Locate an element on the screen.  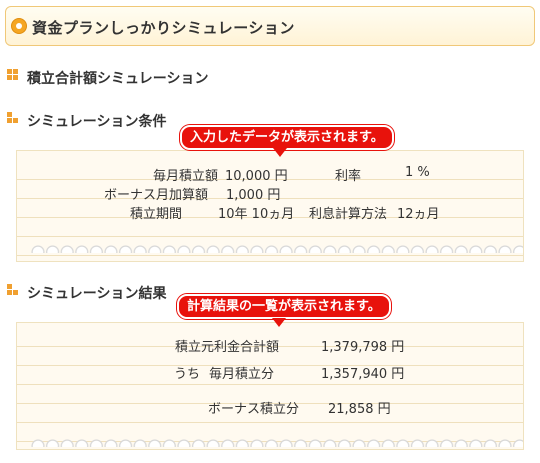
page-title: 資金プランしっかりシミュレーション is located at coordinates (163, 28).